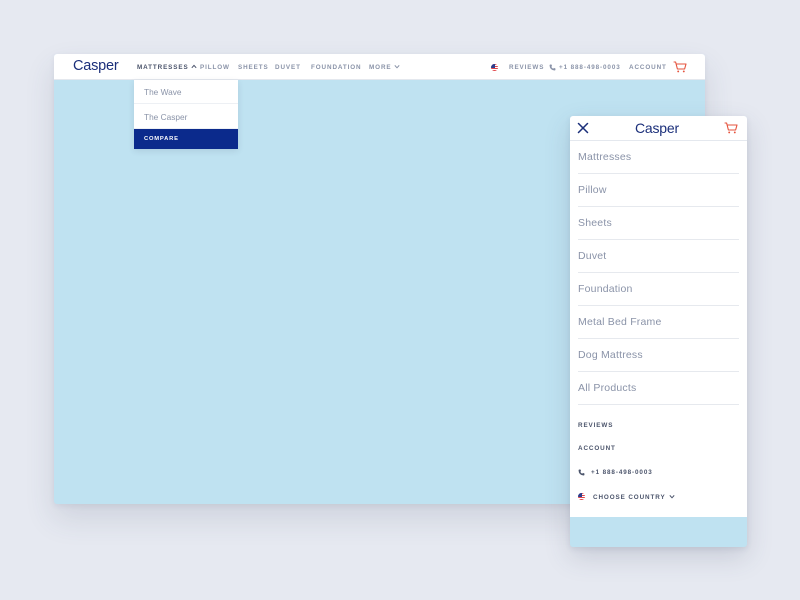 The width and height of the screenshot is (800, 600). Describe the element at coordinates (597, 448) in the screenshot. I see `mobile-account-link: ACCOUNT` at that location.